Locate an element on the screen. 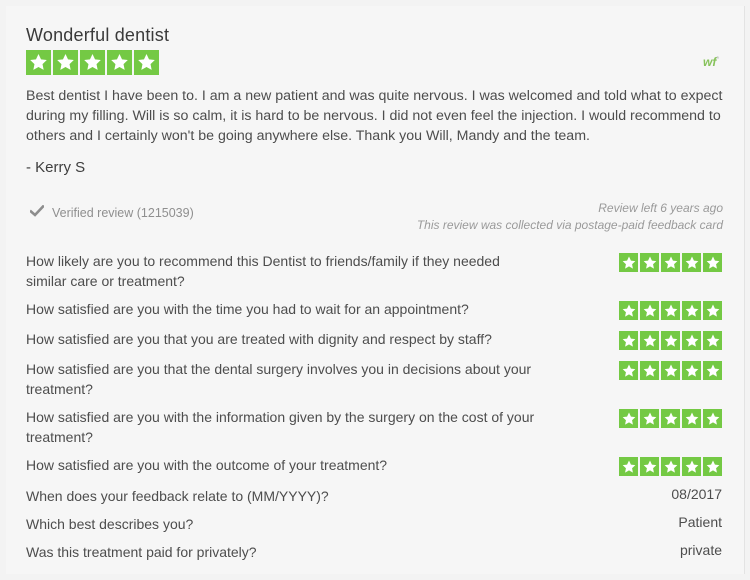 The image size is (750, 580). question-answer: 08/2017 is located at coordinates (696, 494).